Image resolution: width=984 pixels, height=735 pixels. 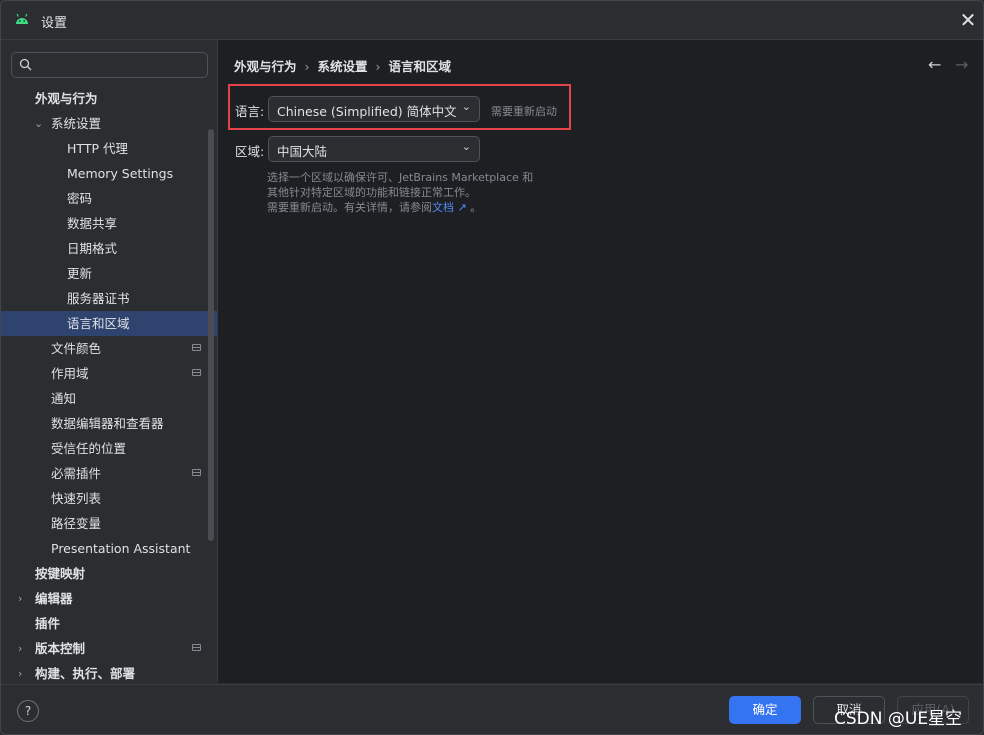 What do you see at coordinates (109, 598) in the screenshot?
I see `sidebar-tree-item: › 编辑器` at bounding box center [109, 598].